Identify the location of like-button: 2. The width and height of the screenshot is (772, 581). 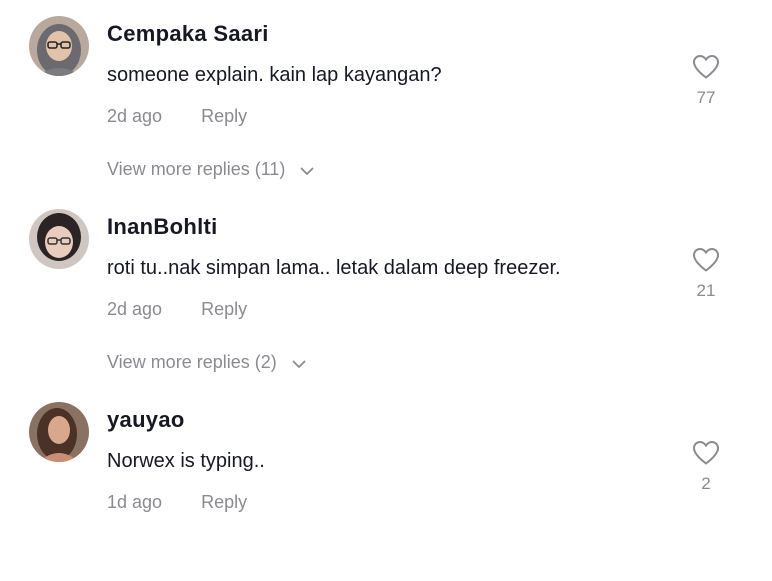
(706, 467).